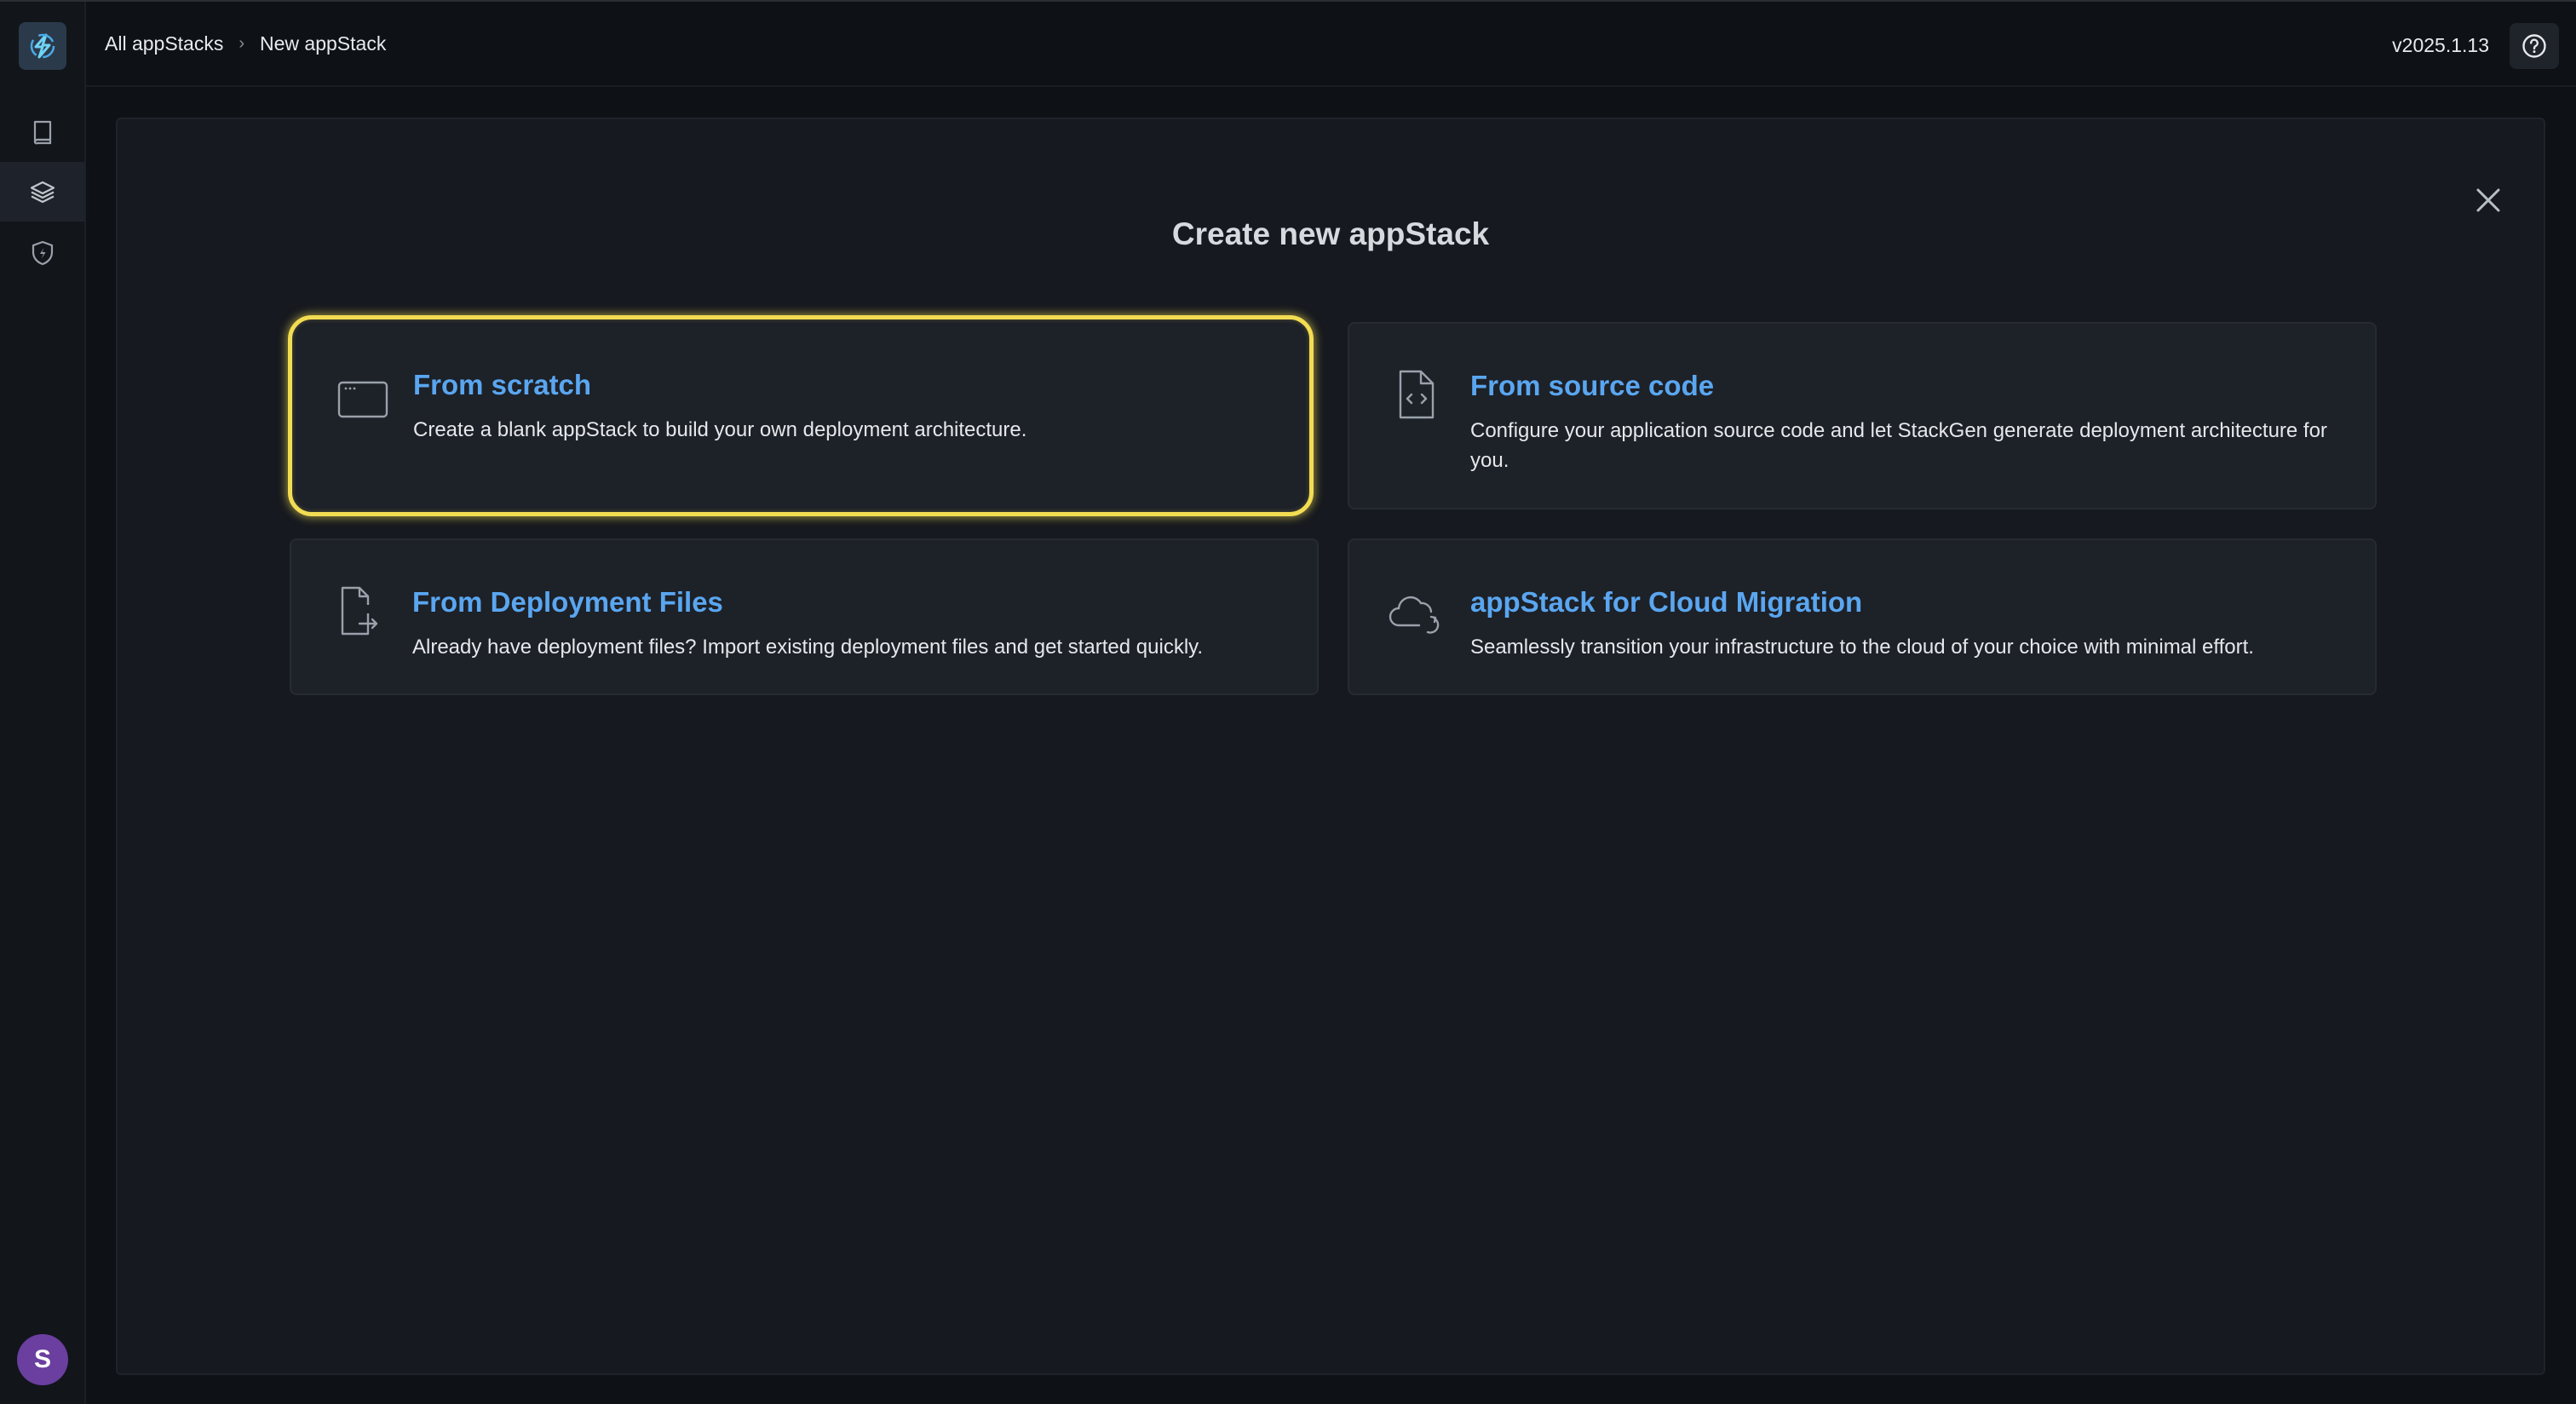 This screenshot has width=2576, height=1404. I want to click on layers-icon, so click(43, 192).